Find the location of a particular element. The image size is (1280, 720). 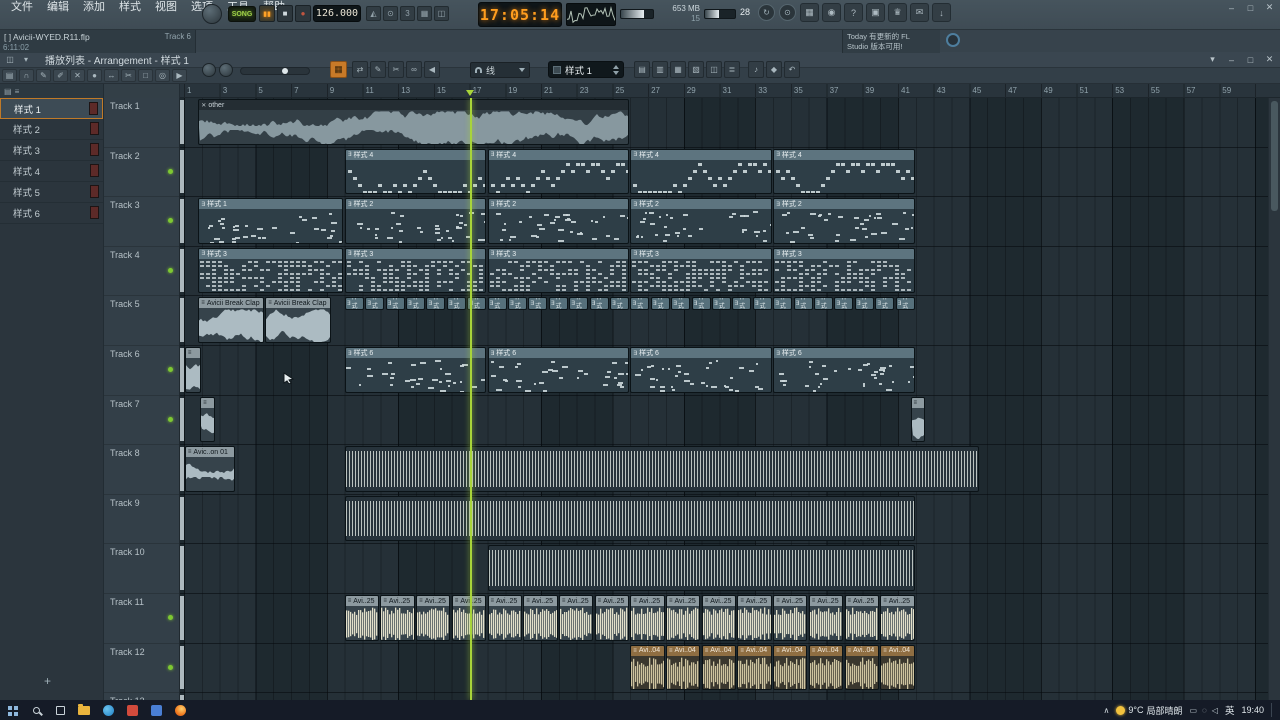

track-header: Track 8 is located at coordinates (141, 470).